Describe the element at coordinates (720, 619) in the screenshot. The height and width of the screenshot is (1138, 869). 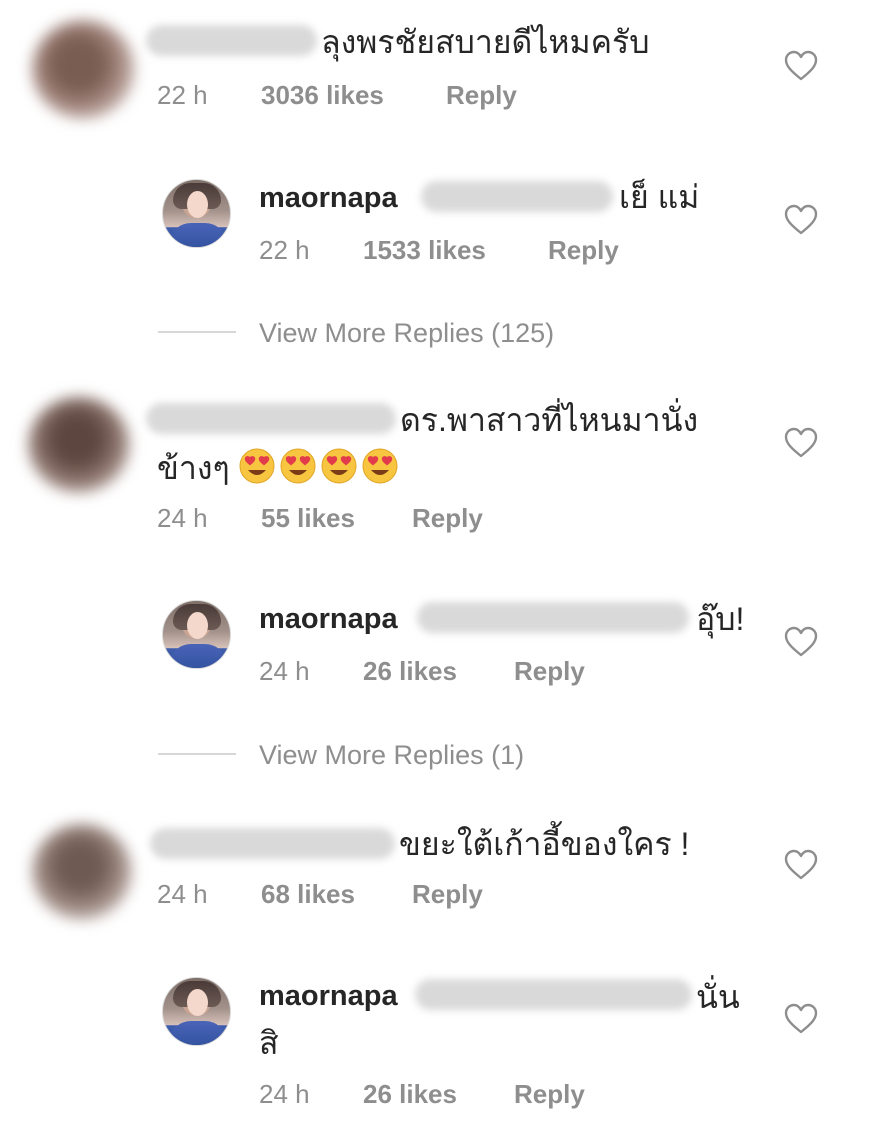
I see `reply-text: อุ๊บ!` at that location.